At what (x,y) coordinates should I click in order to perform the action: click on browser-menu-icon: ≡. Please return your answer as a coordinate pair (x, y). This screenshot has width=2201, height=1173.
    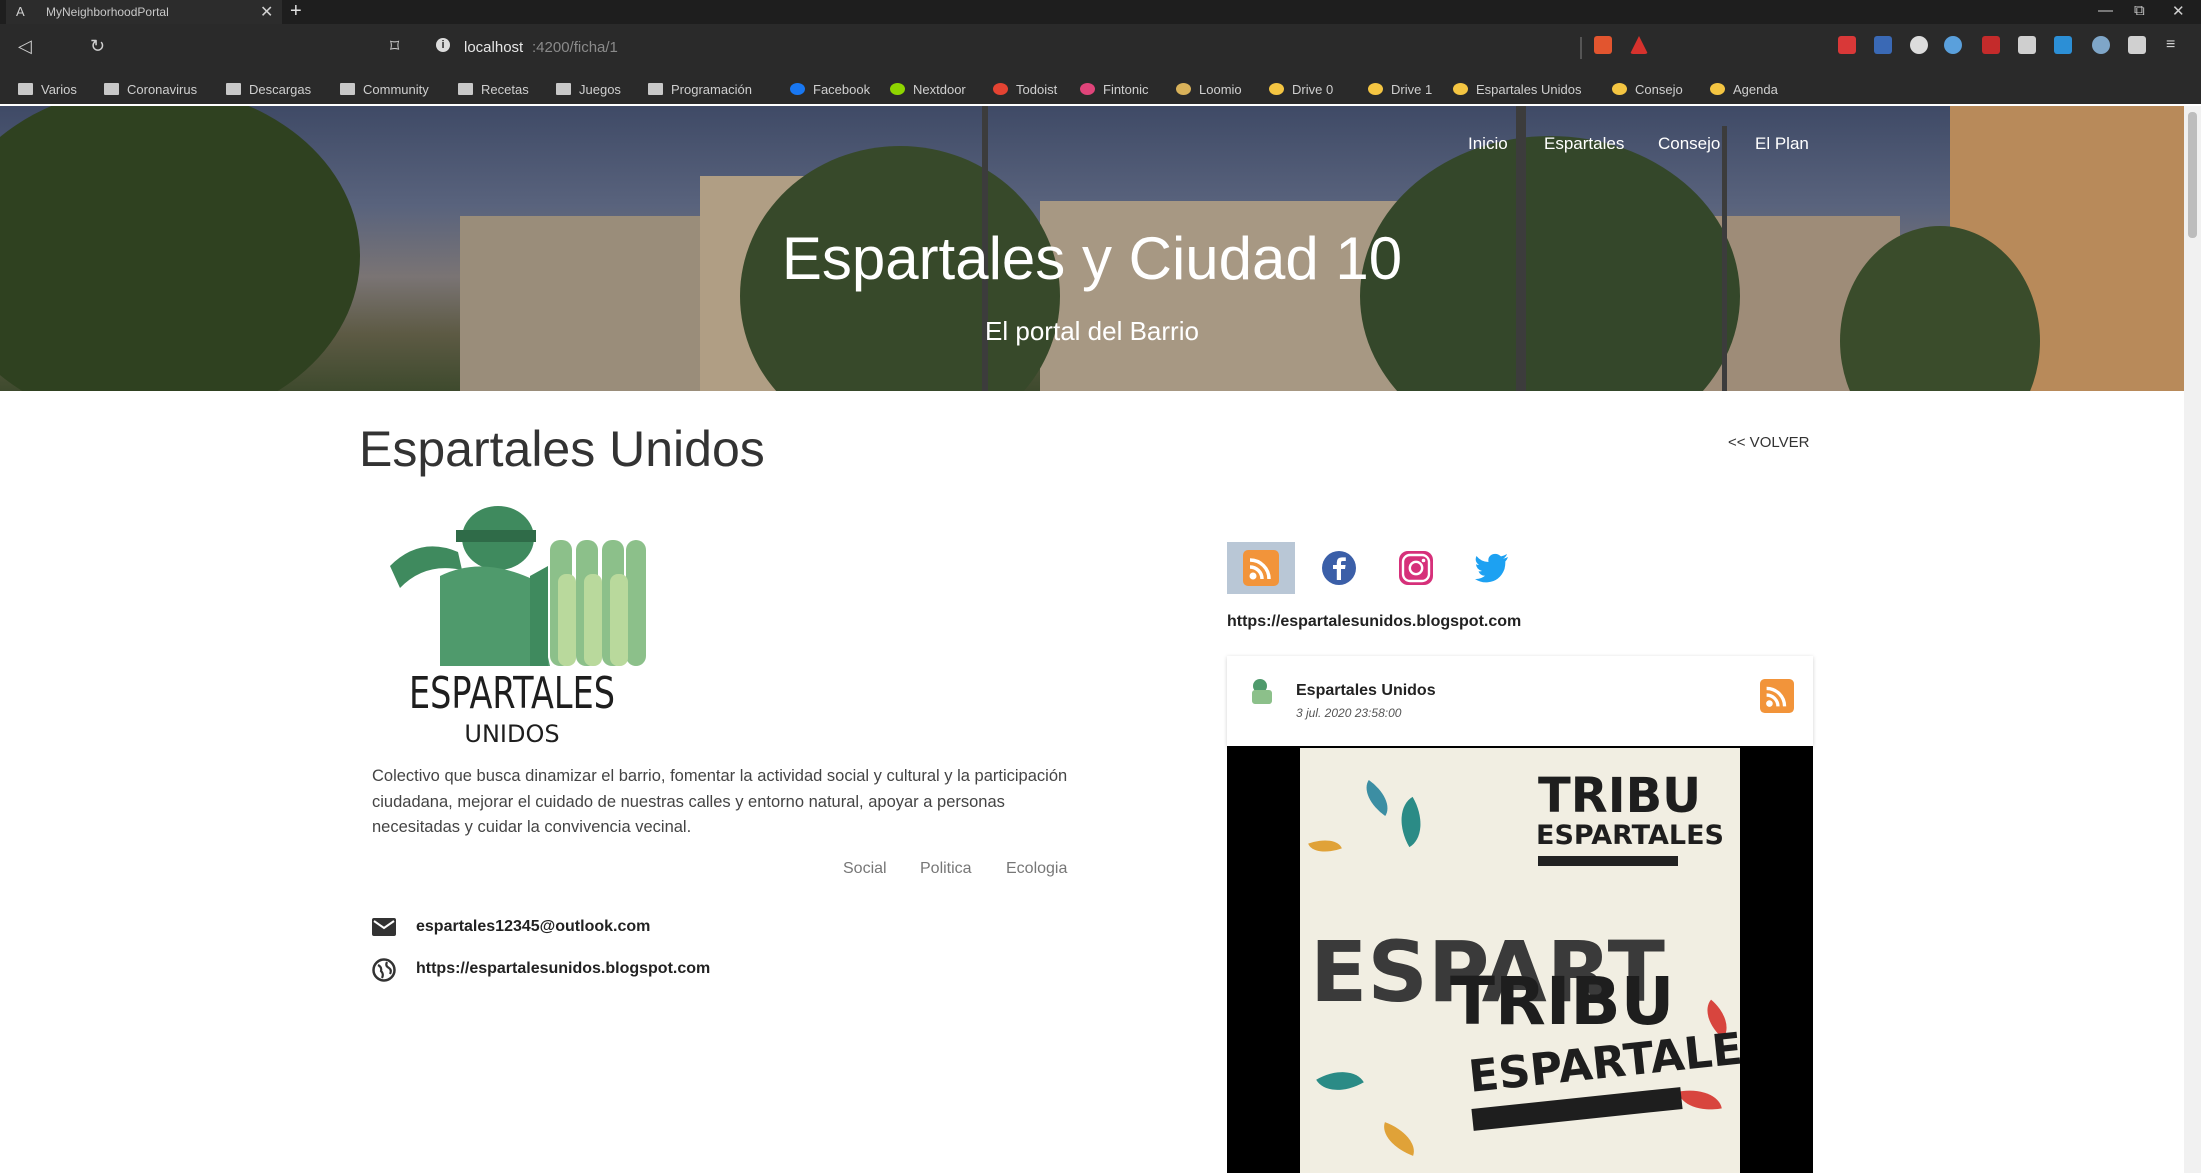
    Looking at the image, I should click on (2170, 45).